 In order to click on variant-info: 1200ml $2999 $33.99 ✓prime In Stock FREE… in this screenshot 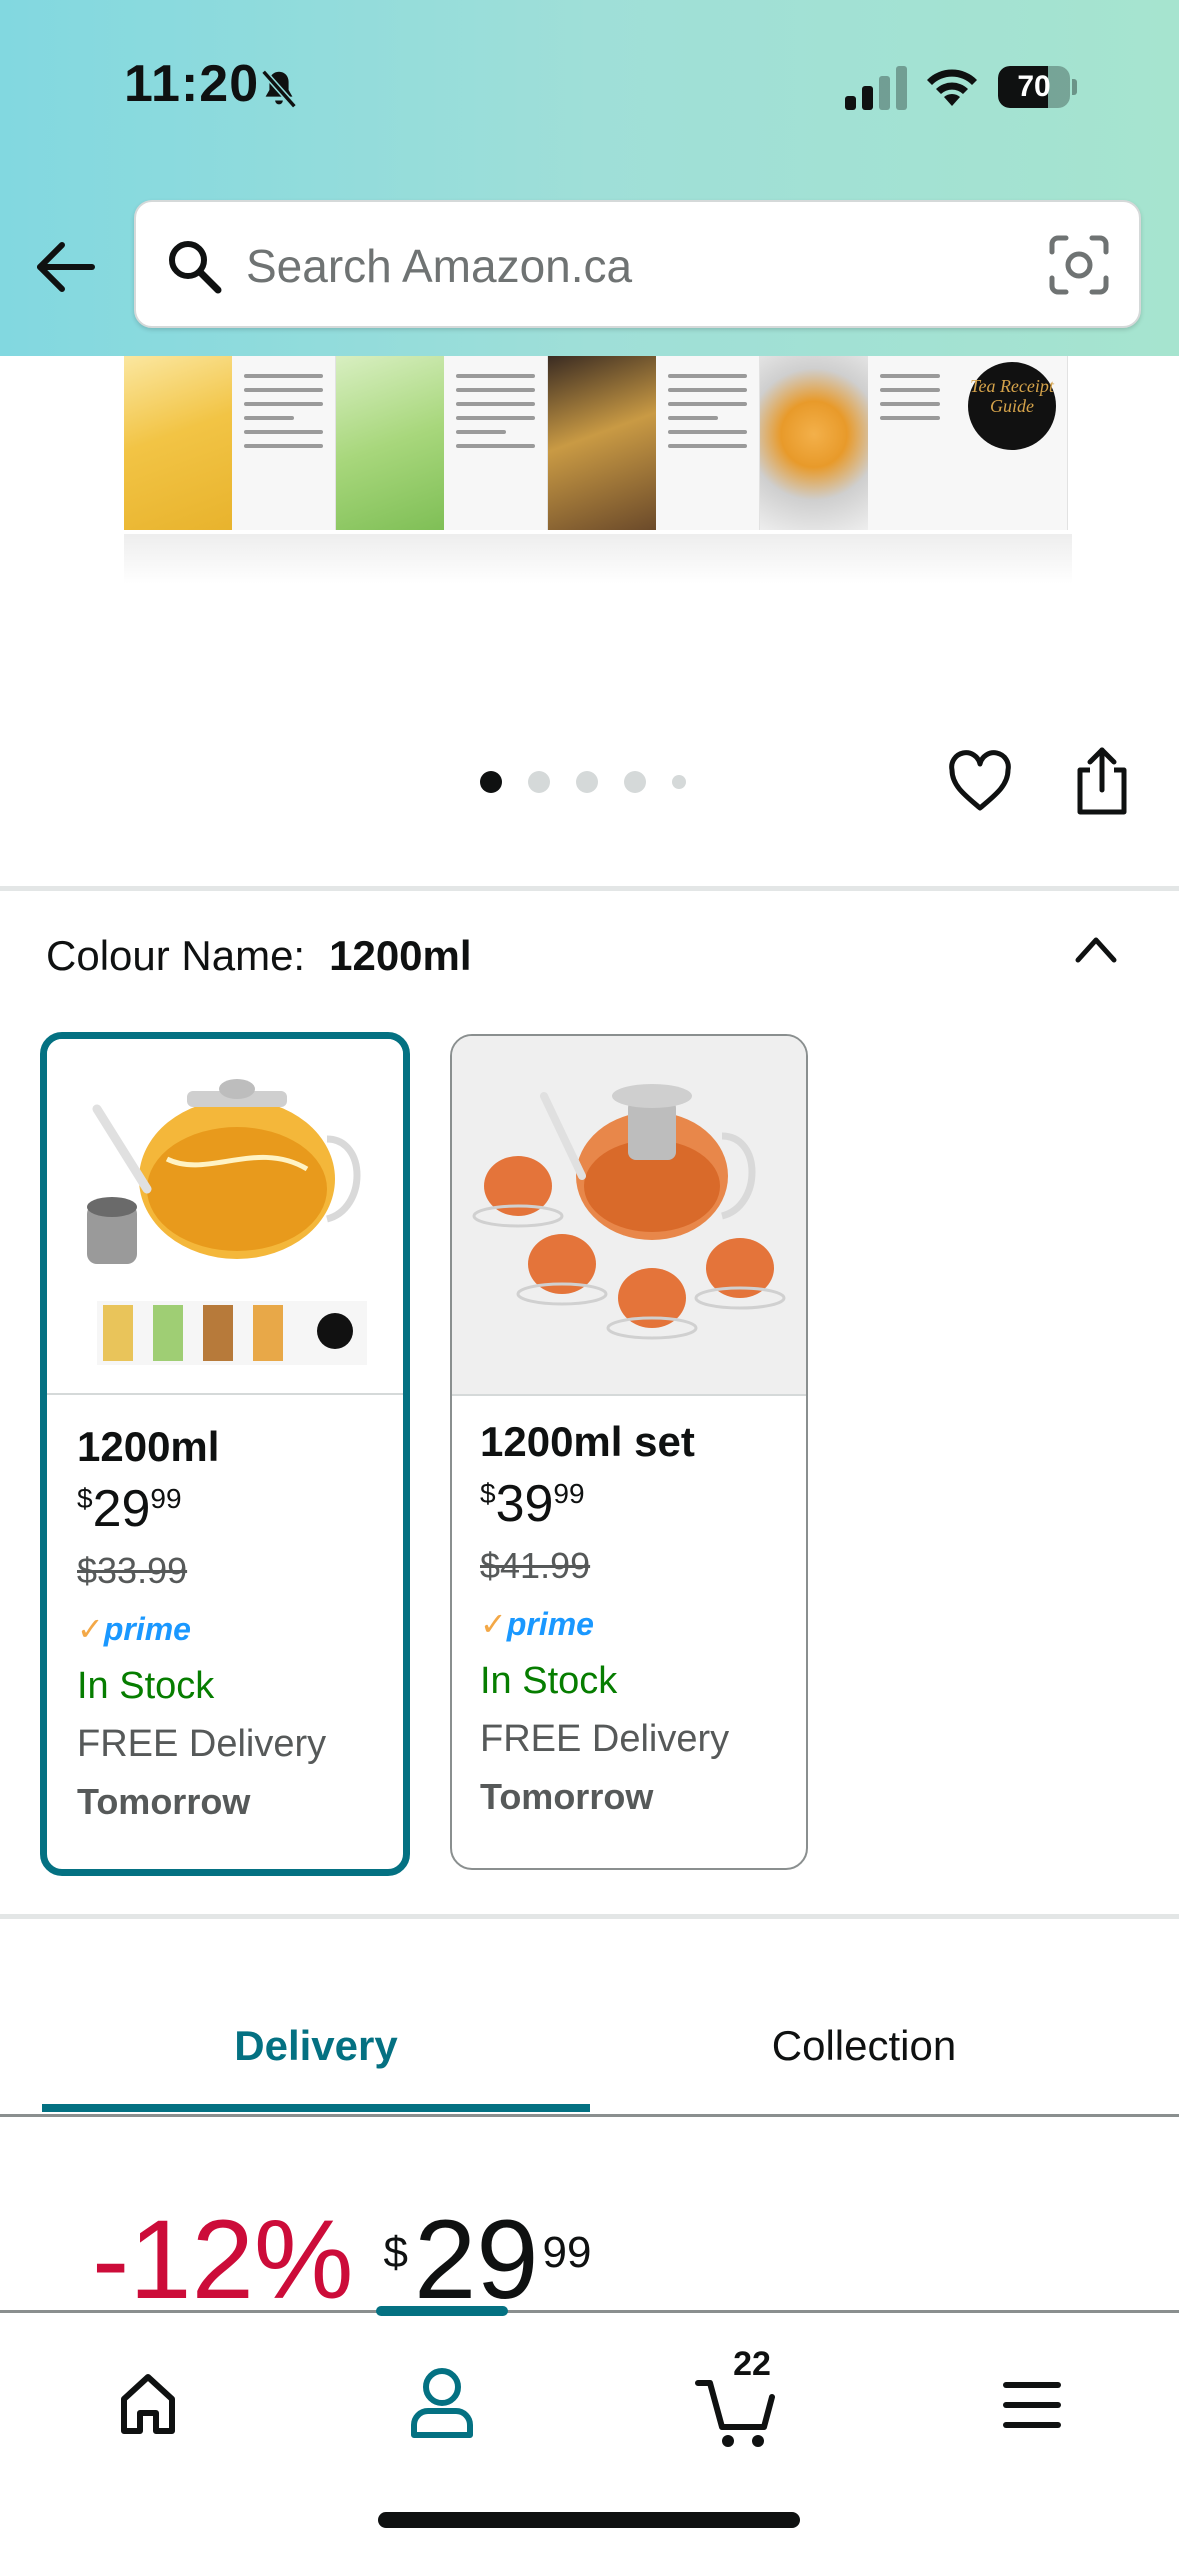, I will do `click(230, 1624)`.